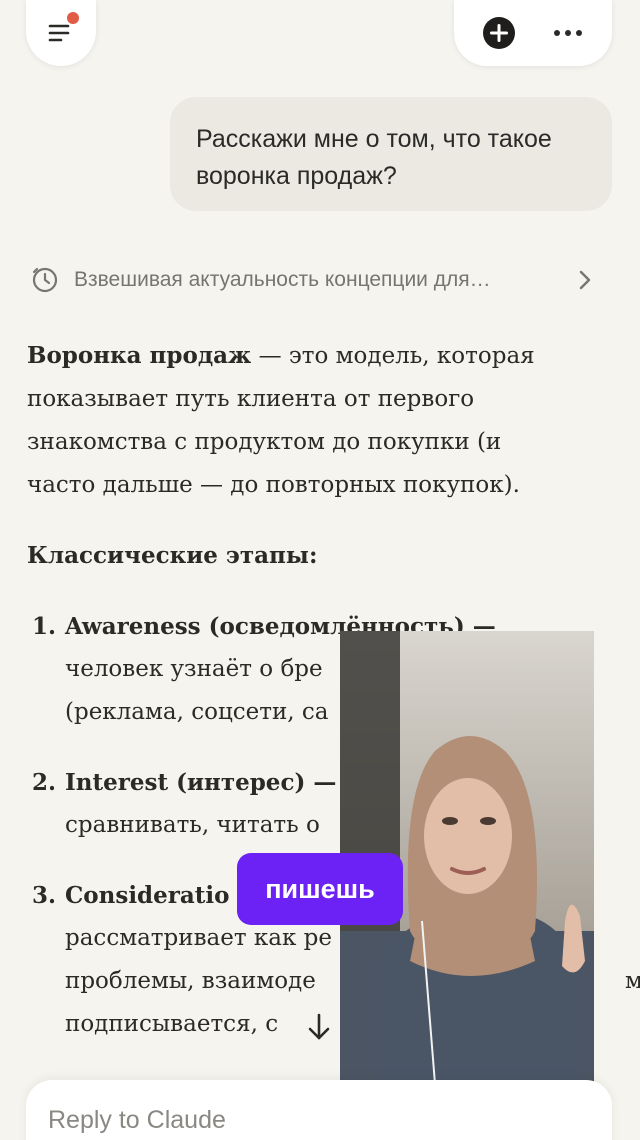  I want to click on user-message-line: воронка продаж?, so click(296, 176).